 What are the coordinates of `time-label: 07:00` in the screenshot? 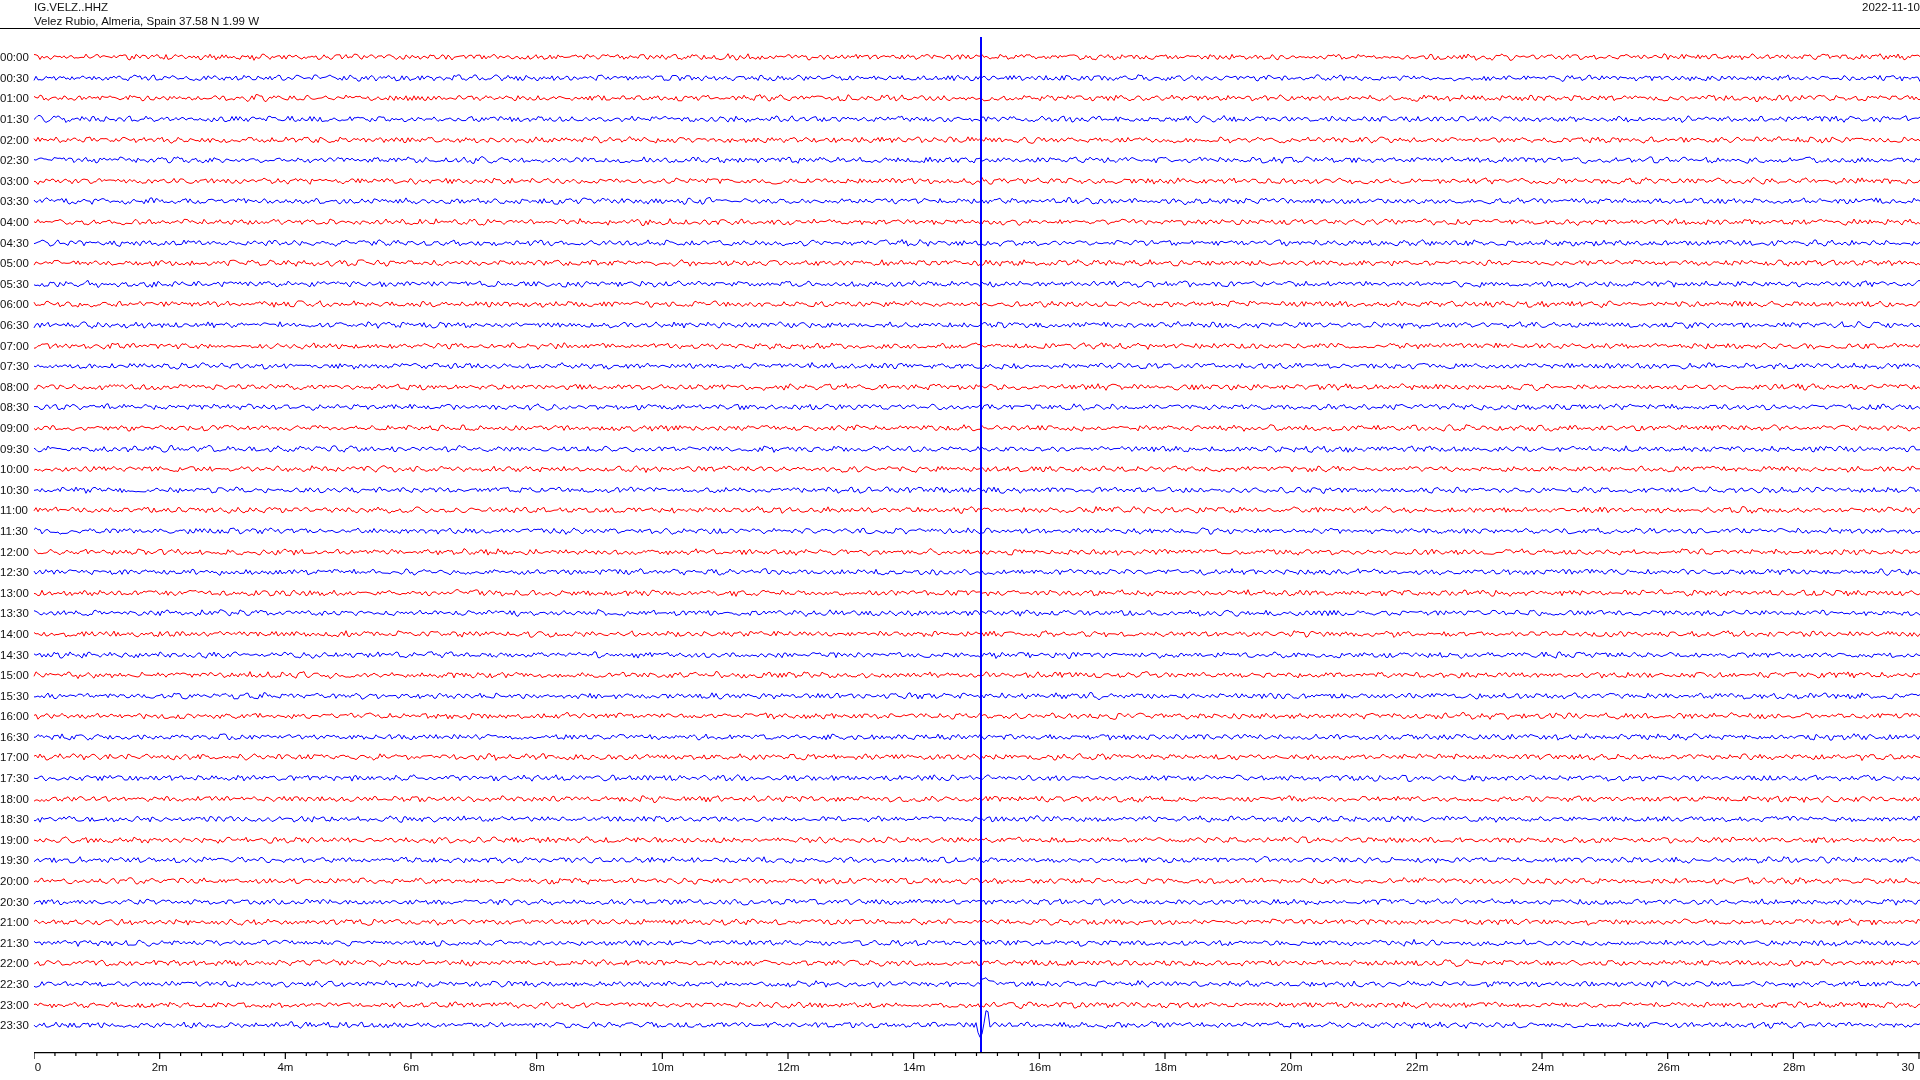 It's located at (15, 345).